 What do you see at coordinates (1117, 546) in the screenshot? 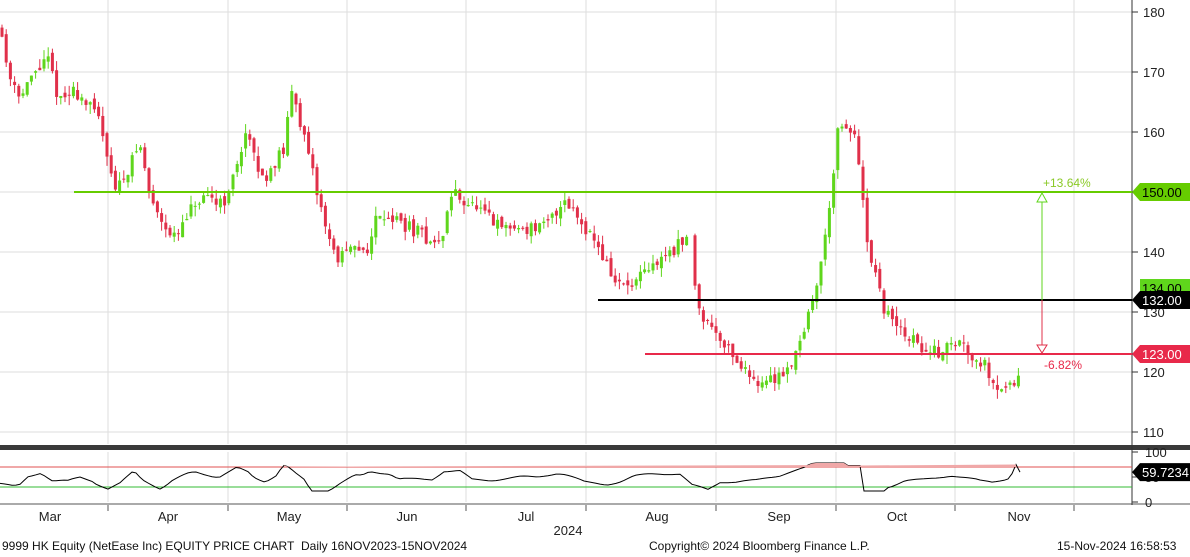
I see `timestamp-label: 15-Nov-2024 16:58:53` at bounding box center [1117, 546].